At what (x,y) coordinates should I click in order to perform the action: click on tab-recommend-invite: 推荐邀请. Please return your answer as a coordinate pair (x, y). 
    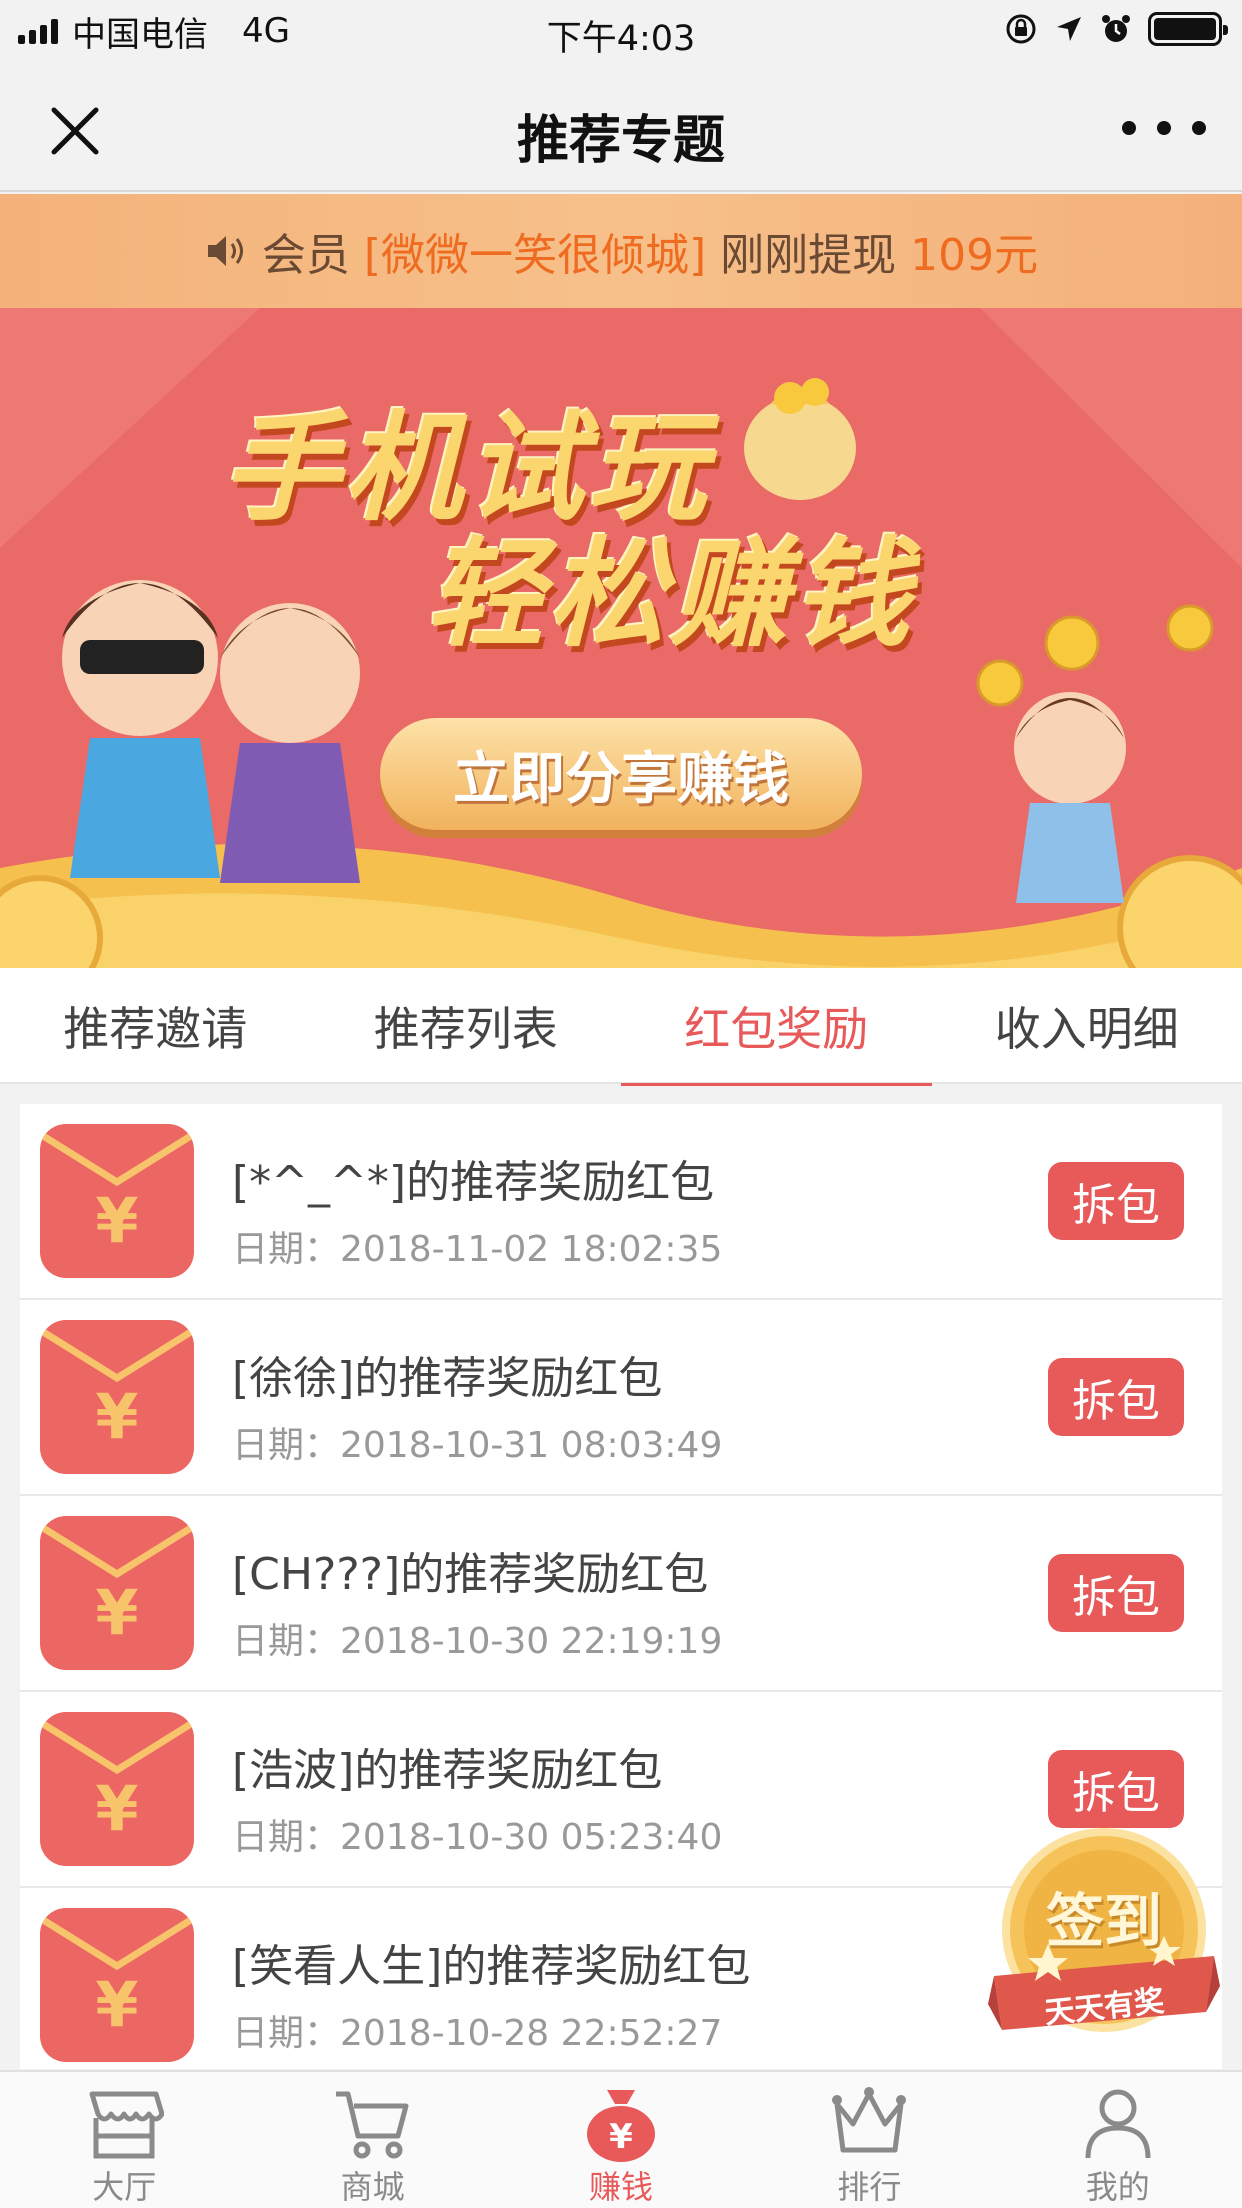
    Looking at the image, I should click on (155, 1026).